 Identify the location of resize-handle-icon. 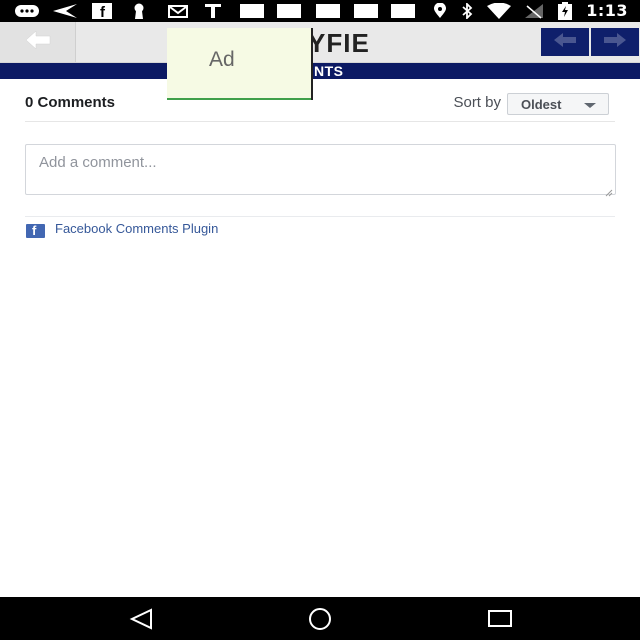
(609, 190).